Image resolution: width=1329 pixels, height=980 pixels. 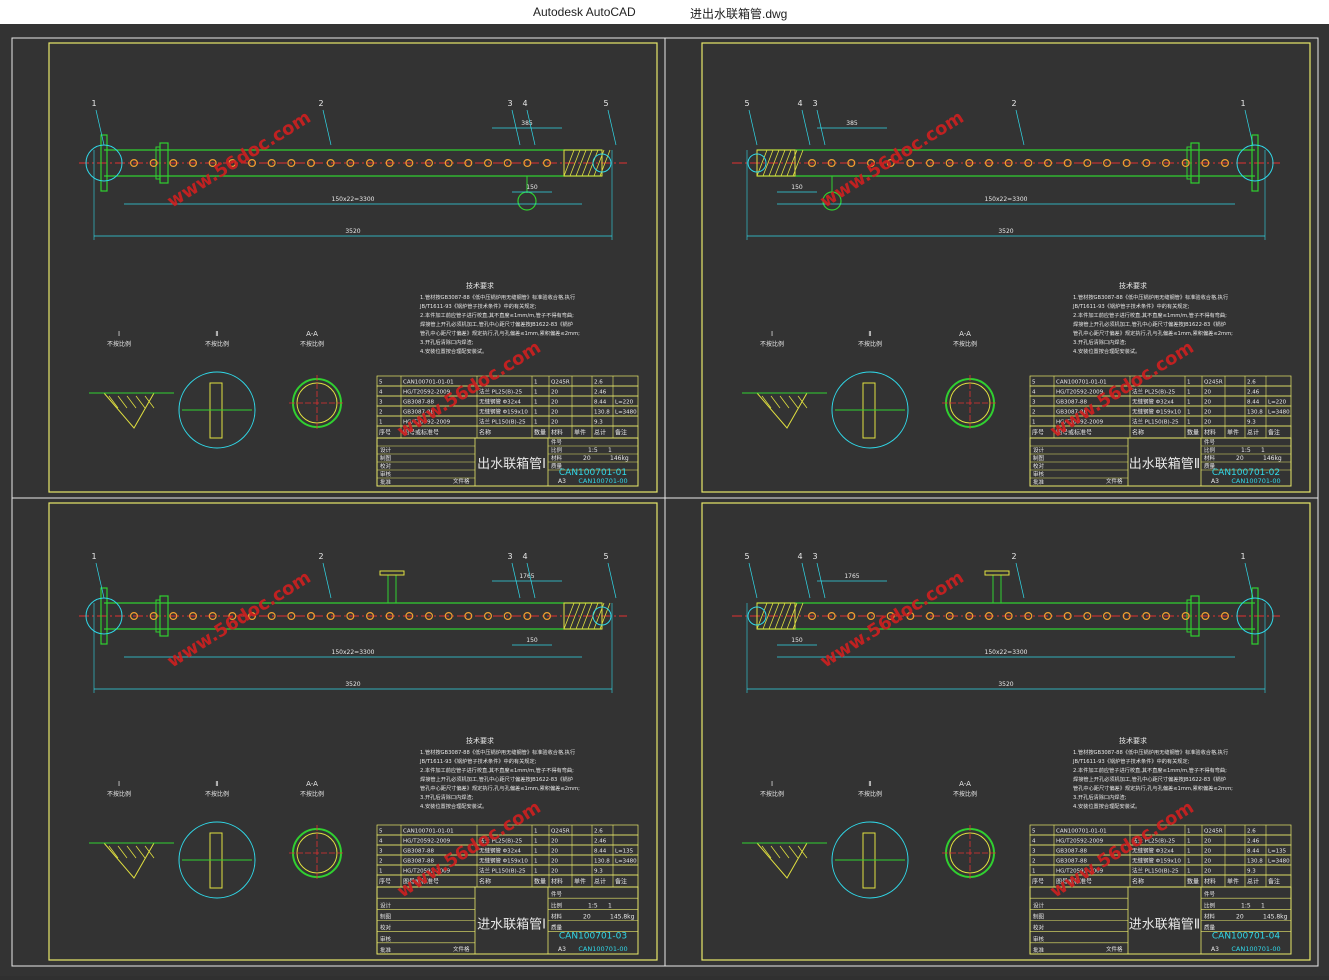 I want to click on dimension-label: 1765, so click(x=851, y=576).